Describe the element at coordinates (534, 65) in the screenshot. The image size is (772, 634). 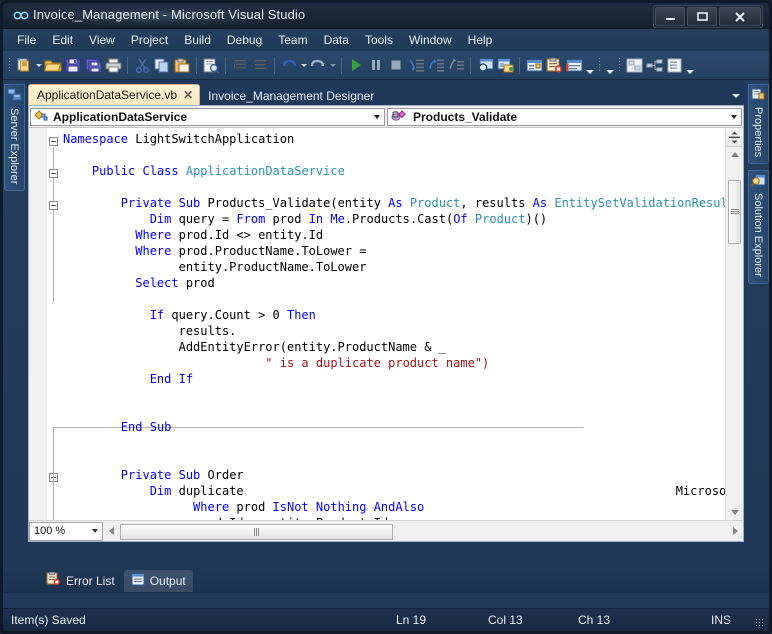
I see `properties-window-icon` at that location.